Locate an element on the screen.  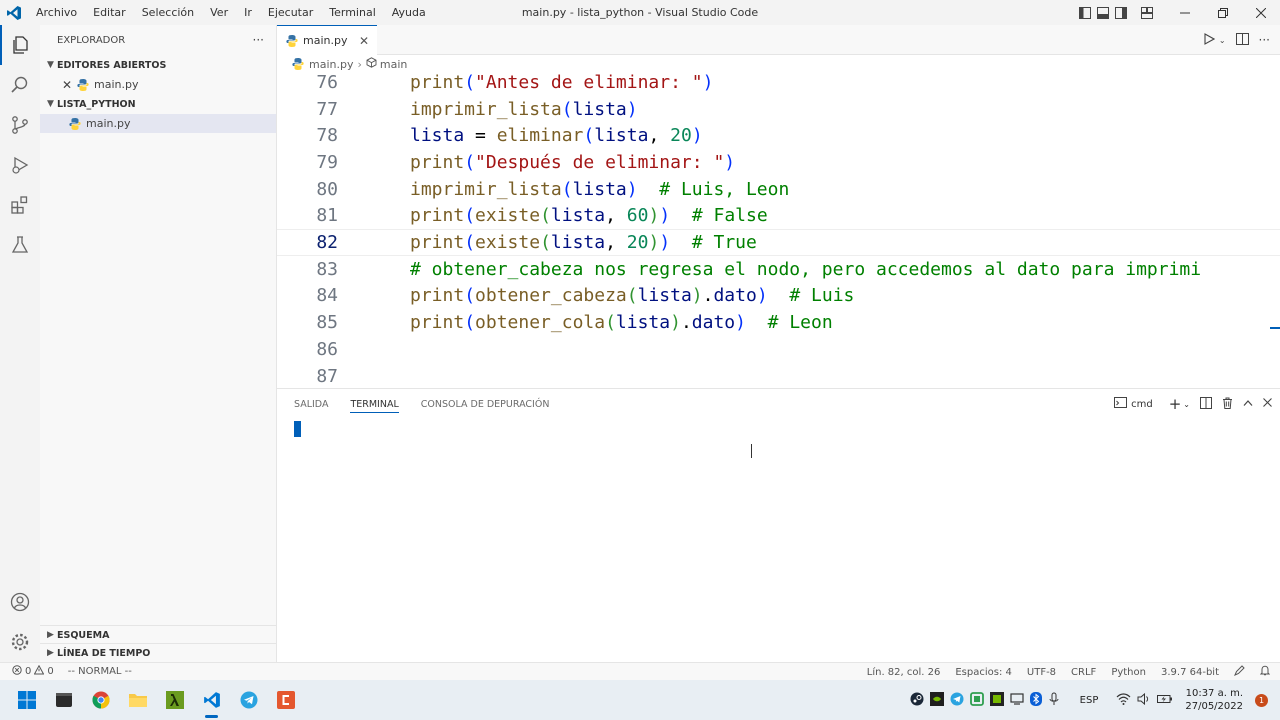
terminal-app-icon is located at coordinates (63, 700).